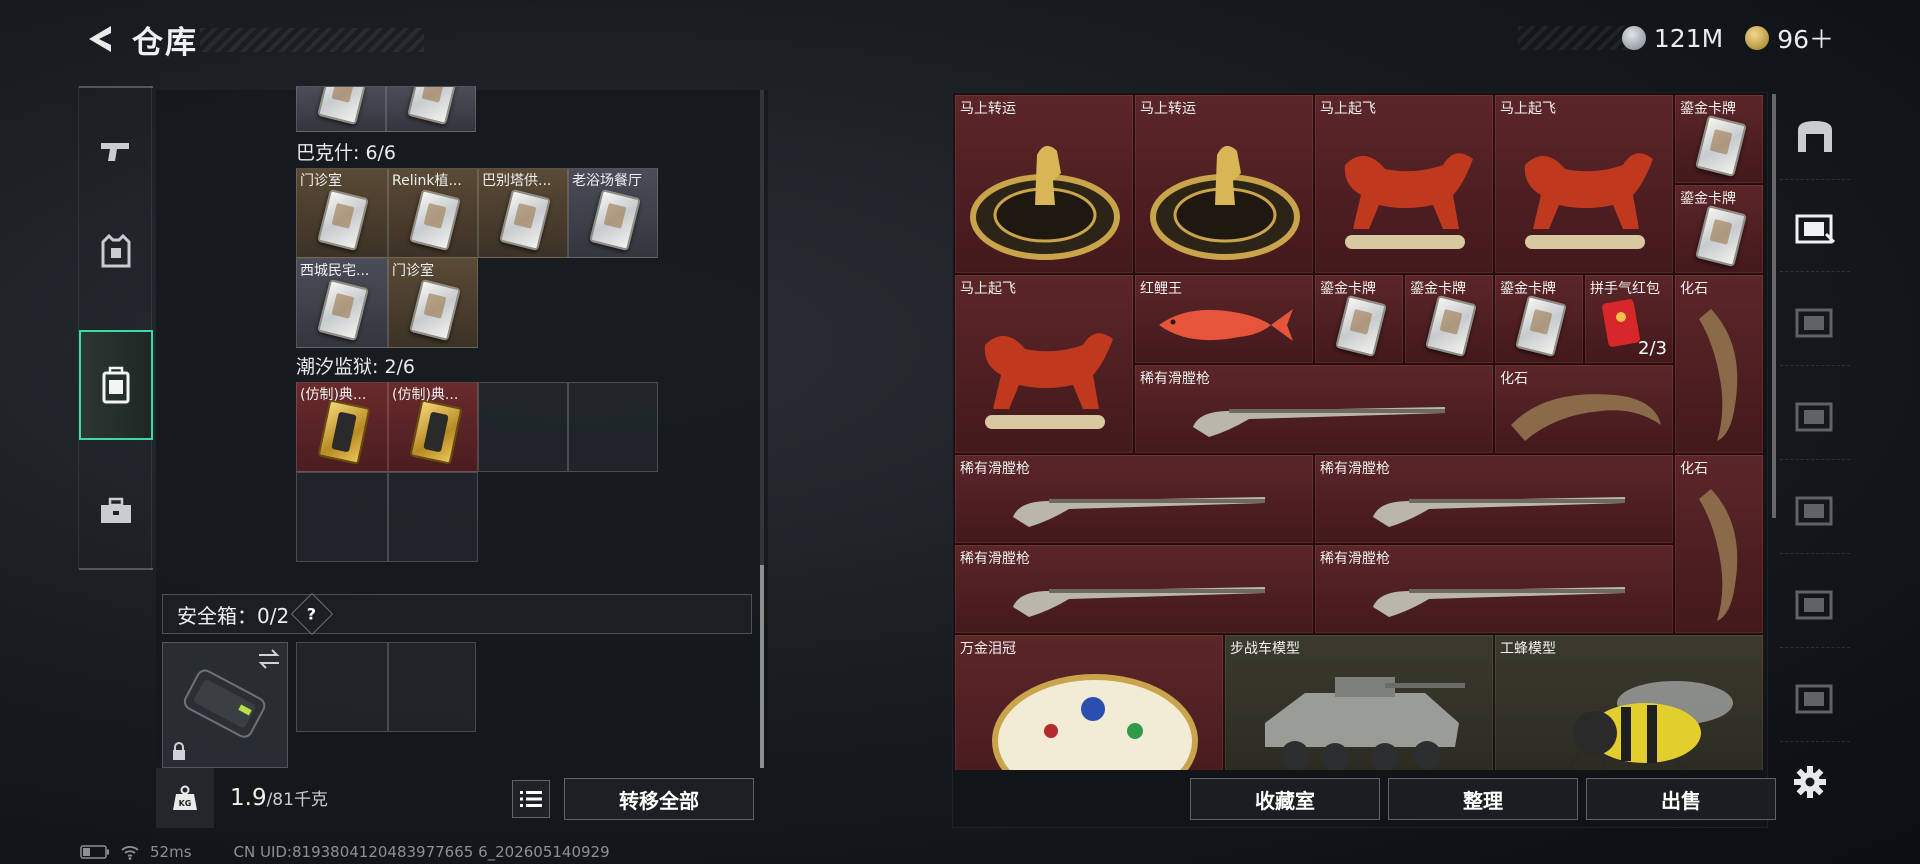  I want to click on warehouse-item: 步战车模型, so click(1359, 702).